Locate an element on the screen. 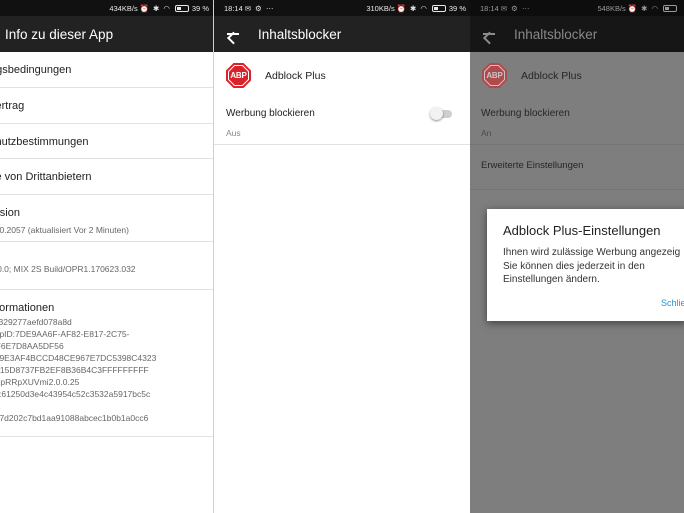 The width and height of the screenshot is (684, 513). info-line: 739E3AF4BCCD48CE967E7DC5398C4323 is located at coordinates (78, 358).